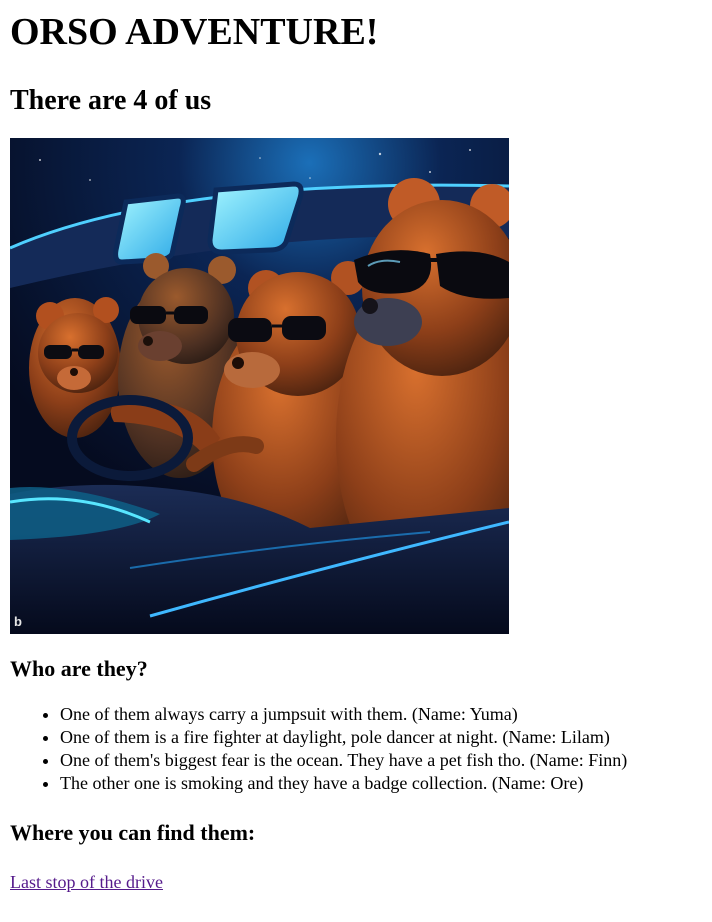 The height and width of the screenshot is (922, 712). What do you see at coordinates (194, 32) in the screenshot?
I see `page-title: ORSO ADVENTURE!` at bounding box center [194, 32].